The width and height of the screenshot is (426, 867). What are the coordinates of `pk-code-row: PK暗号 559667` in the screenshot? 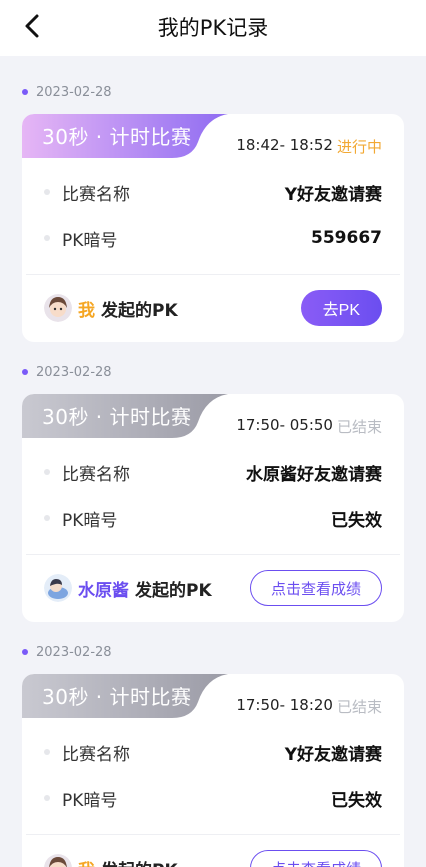 It's located at (213, 238).